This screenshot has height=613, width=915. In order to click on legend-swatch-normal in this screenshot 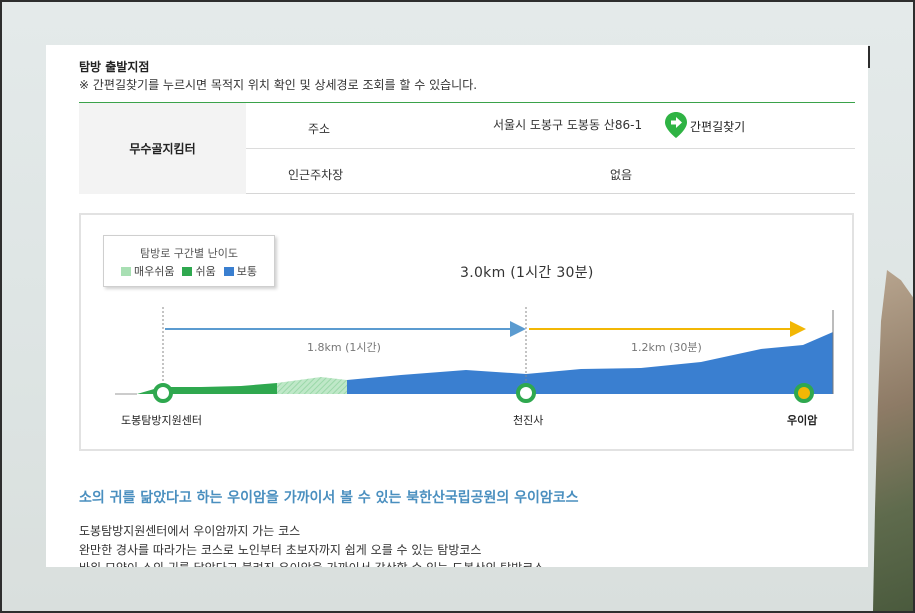, I will do `click(228, 271)`.